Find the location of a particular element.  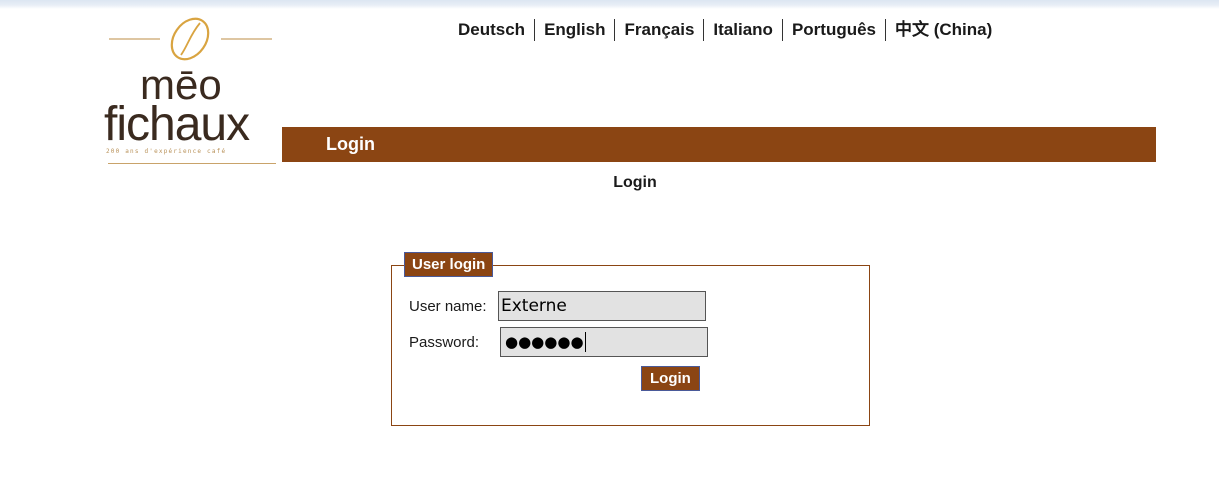

language-link-francais: Français is located at coordinates (659, 30).